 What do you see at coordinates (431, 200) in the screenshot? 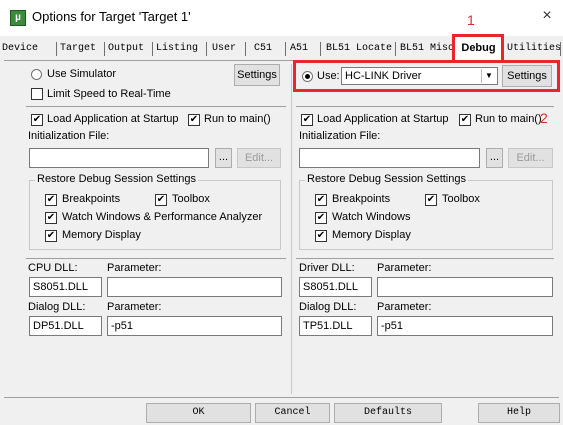
I see `right-toolbox-checkbox: ✔` at bounding box center [431, 200].